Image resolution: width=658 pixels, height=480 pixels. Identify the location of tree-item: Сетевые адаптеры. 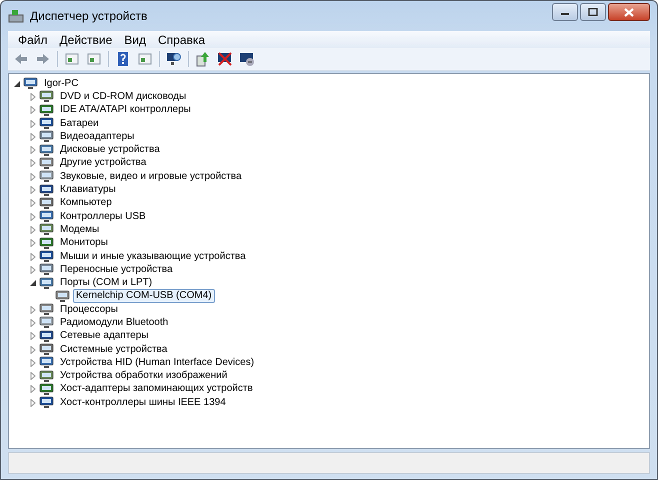
(104, 336).